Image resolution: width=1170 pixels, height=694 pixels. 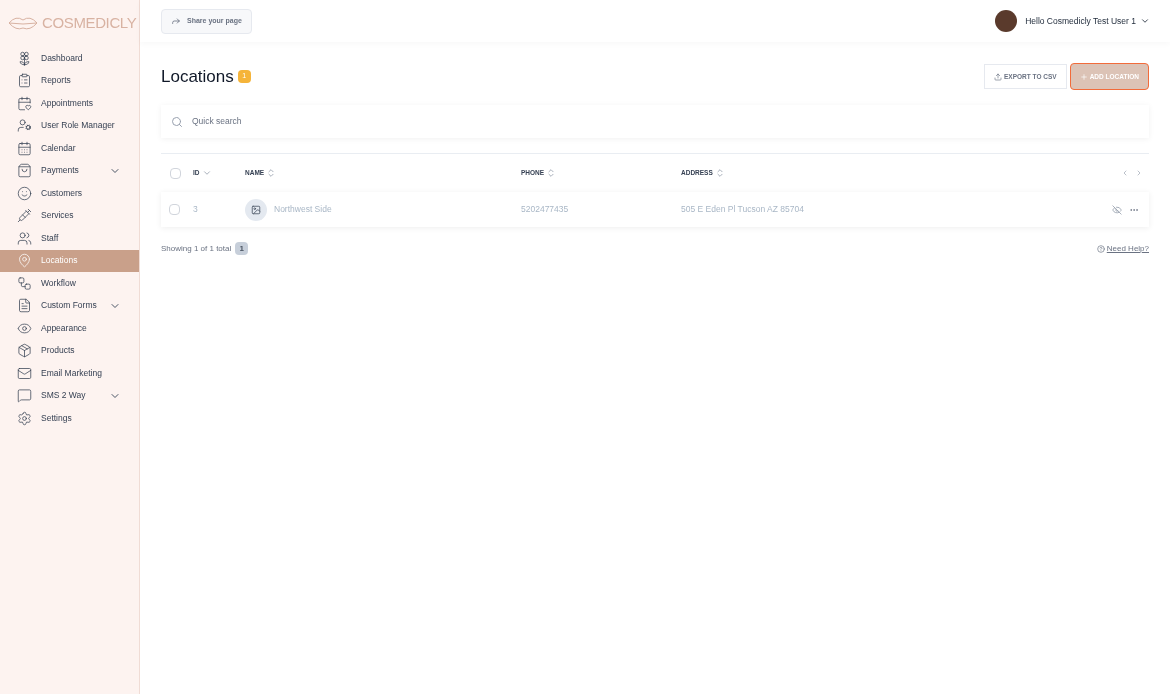 I want to click on search-field: Quick search, so click(x=665, y=121).